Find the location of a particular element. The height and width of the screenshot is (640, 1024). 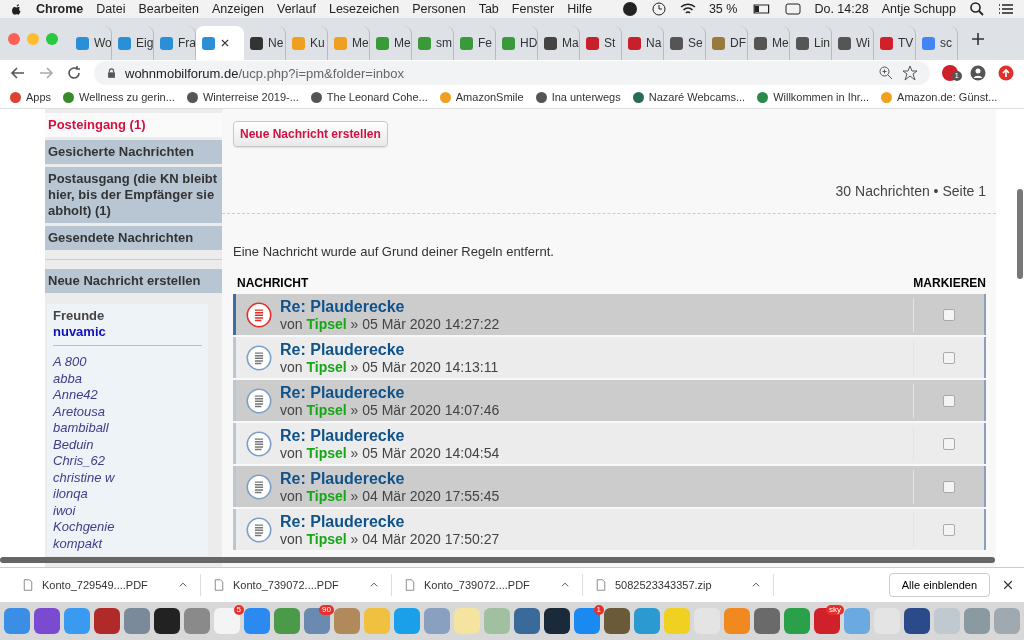

message-meta: von Tipsel » 05 Mär 2020 14:27:22 is located at coordinates (390, 323).